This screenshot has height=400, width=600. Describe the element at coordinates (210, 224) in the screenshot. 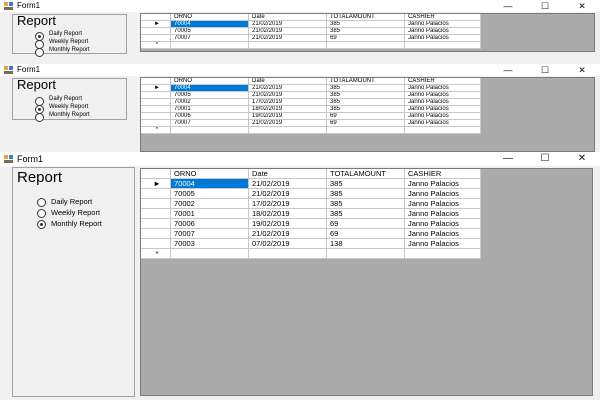

I see `grid-cell-orno: 70006` at that location.